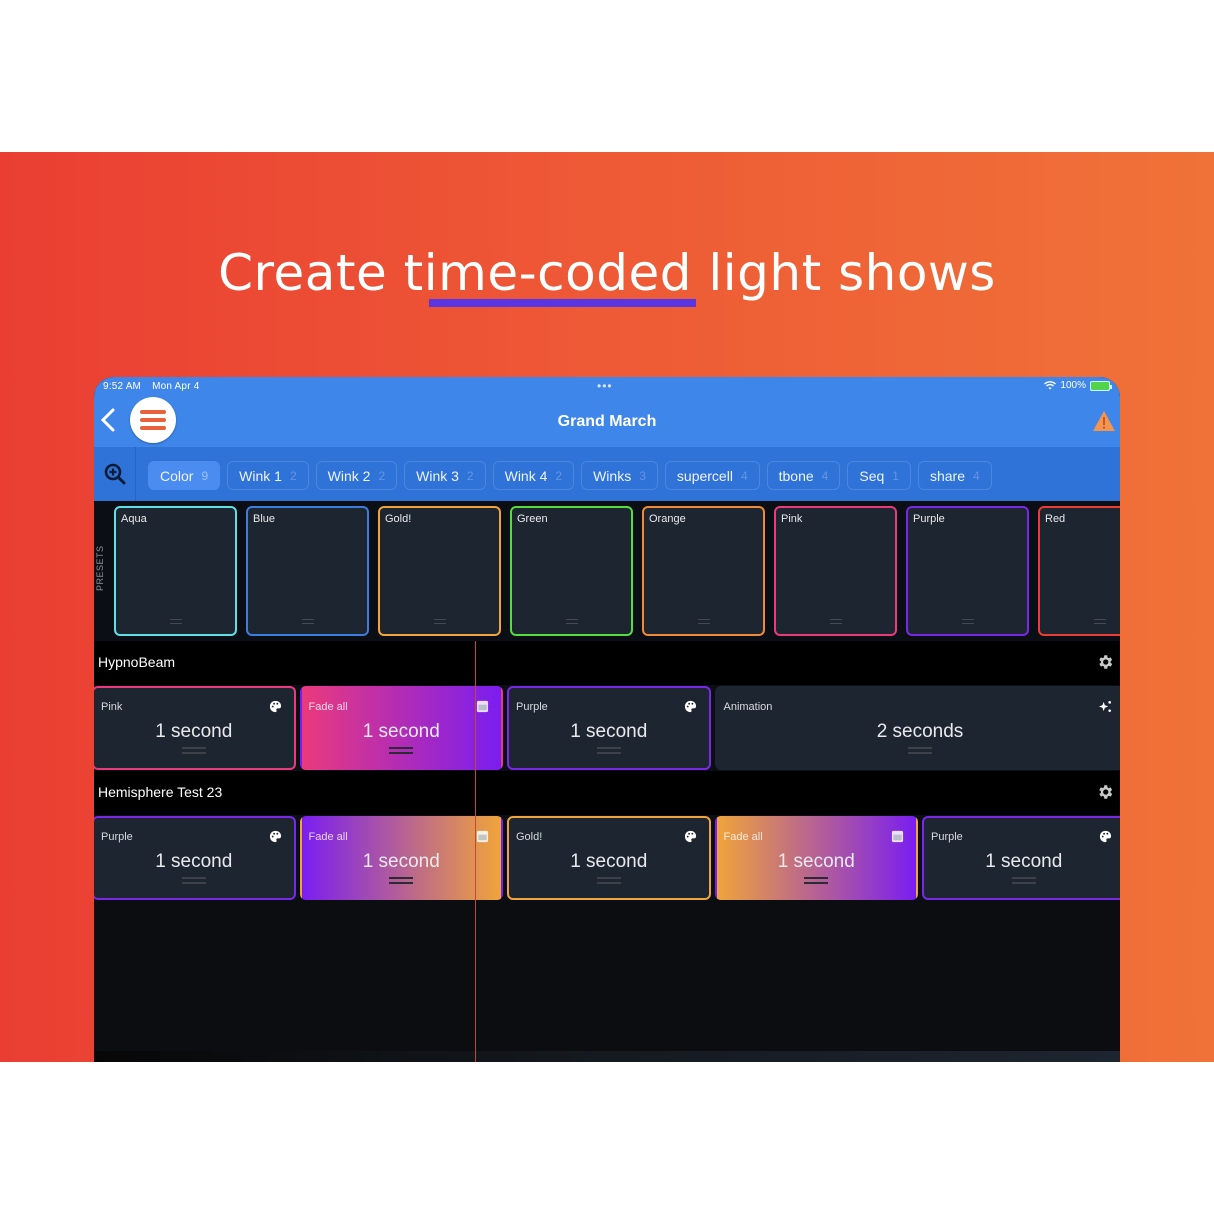  What do you see at coordinates (954, 475) in the screenshot?
I see `tab-share: share 4` at bounding box center [954, 475].